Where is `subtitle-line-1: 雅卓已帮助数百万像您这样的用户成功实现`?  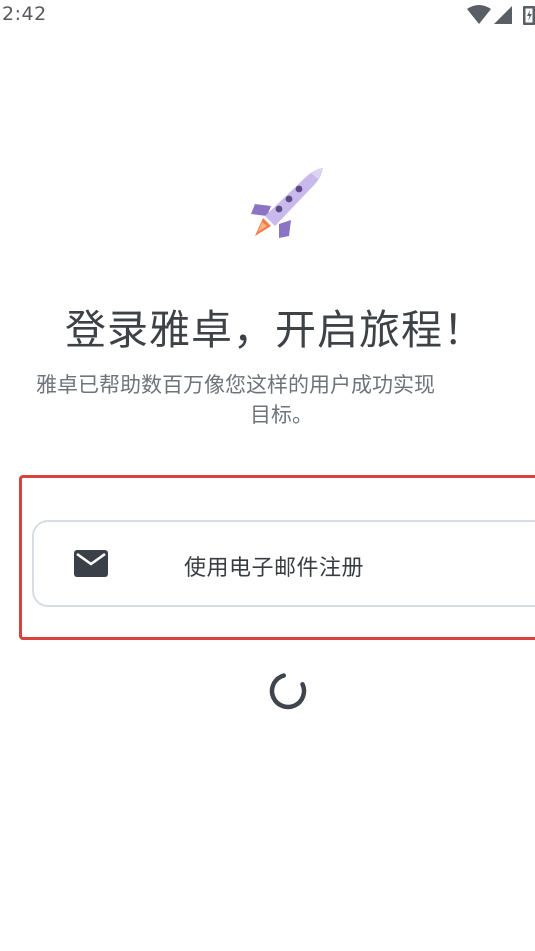 subtitle-line-1: 雅卓已帮助数百万像您这样的用户成功实现 is located at coordinates (235, 385).